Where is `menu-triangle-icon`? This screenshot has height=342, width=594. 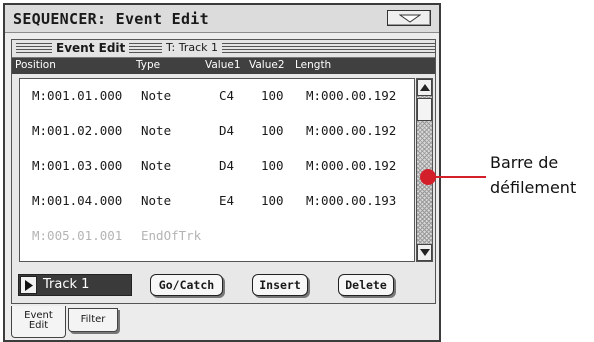
menu-triangle-icon is located at coordinates (410, 18).